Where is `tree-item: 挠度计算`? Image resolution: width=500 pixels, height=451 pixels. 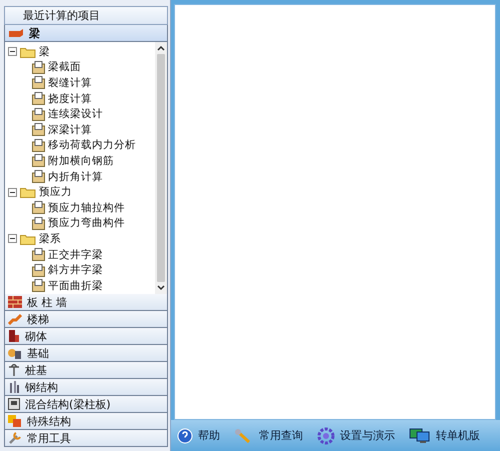 tree-item: 挠度计算 is located at coordinates (70, 99).